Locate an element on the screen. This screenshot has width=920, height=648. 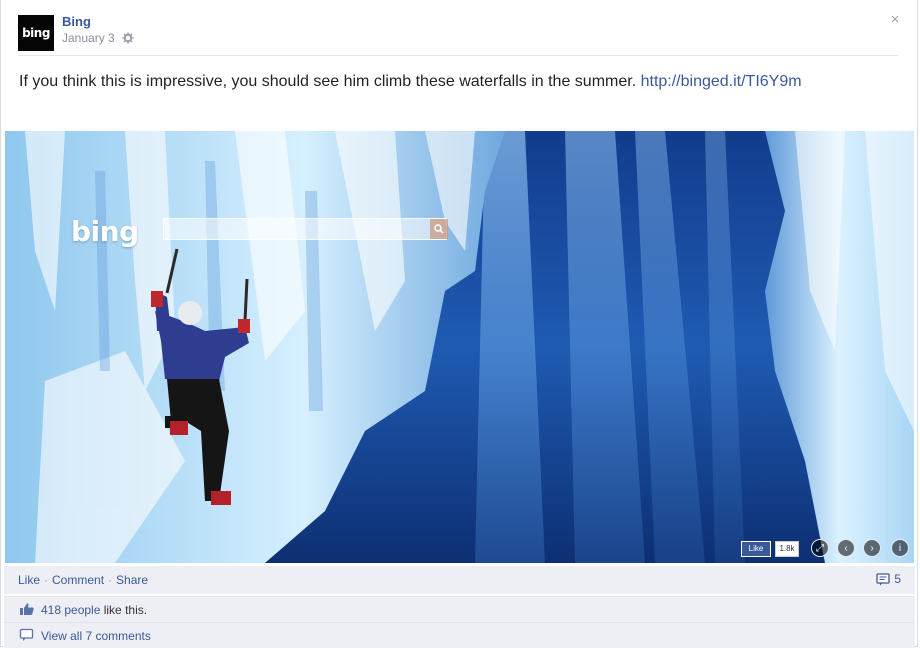
fb-like-count-badge: 1.8k is located at coordinates (787, 549).